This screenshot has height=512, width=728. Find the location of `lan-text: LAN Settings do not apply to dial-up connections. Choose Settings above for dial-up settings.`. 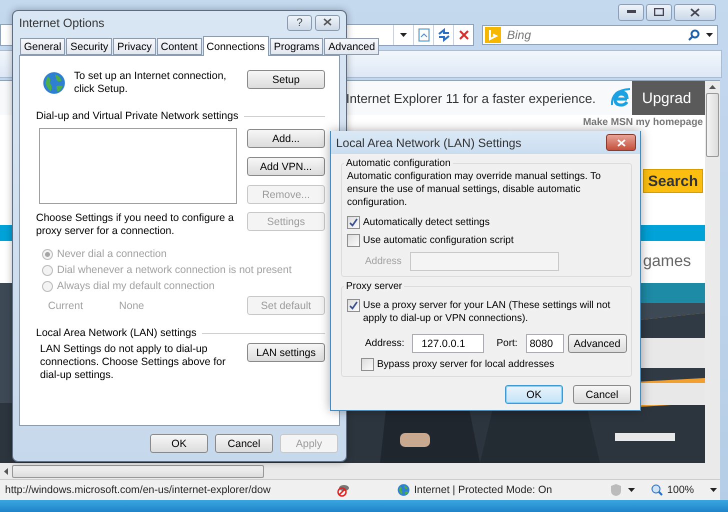

lan-text: LAN Settings do not apply to dial-up connections. Choose Settings above for dial-up settings. is located at coordinates (133, 362).